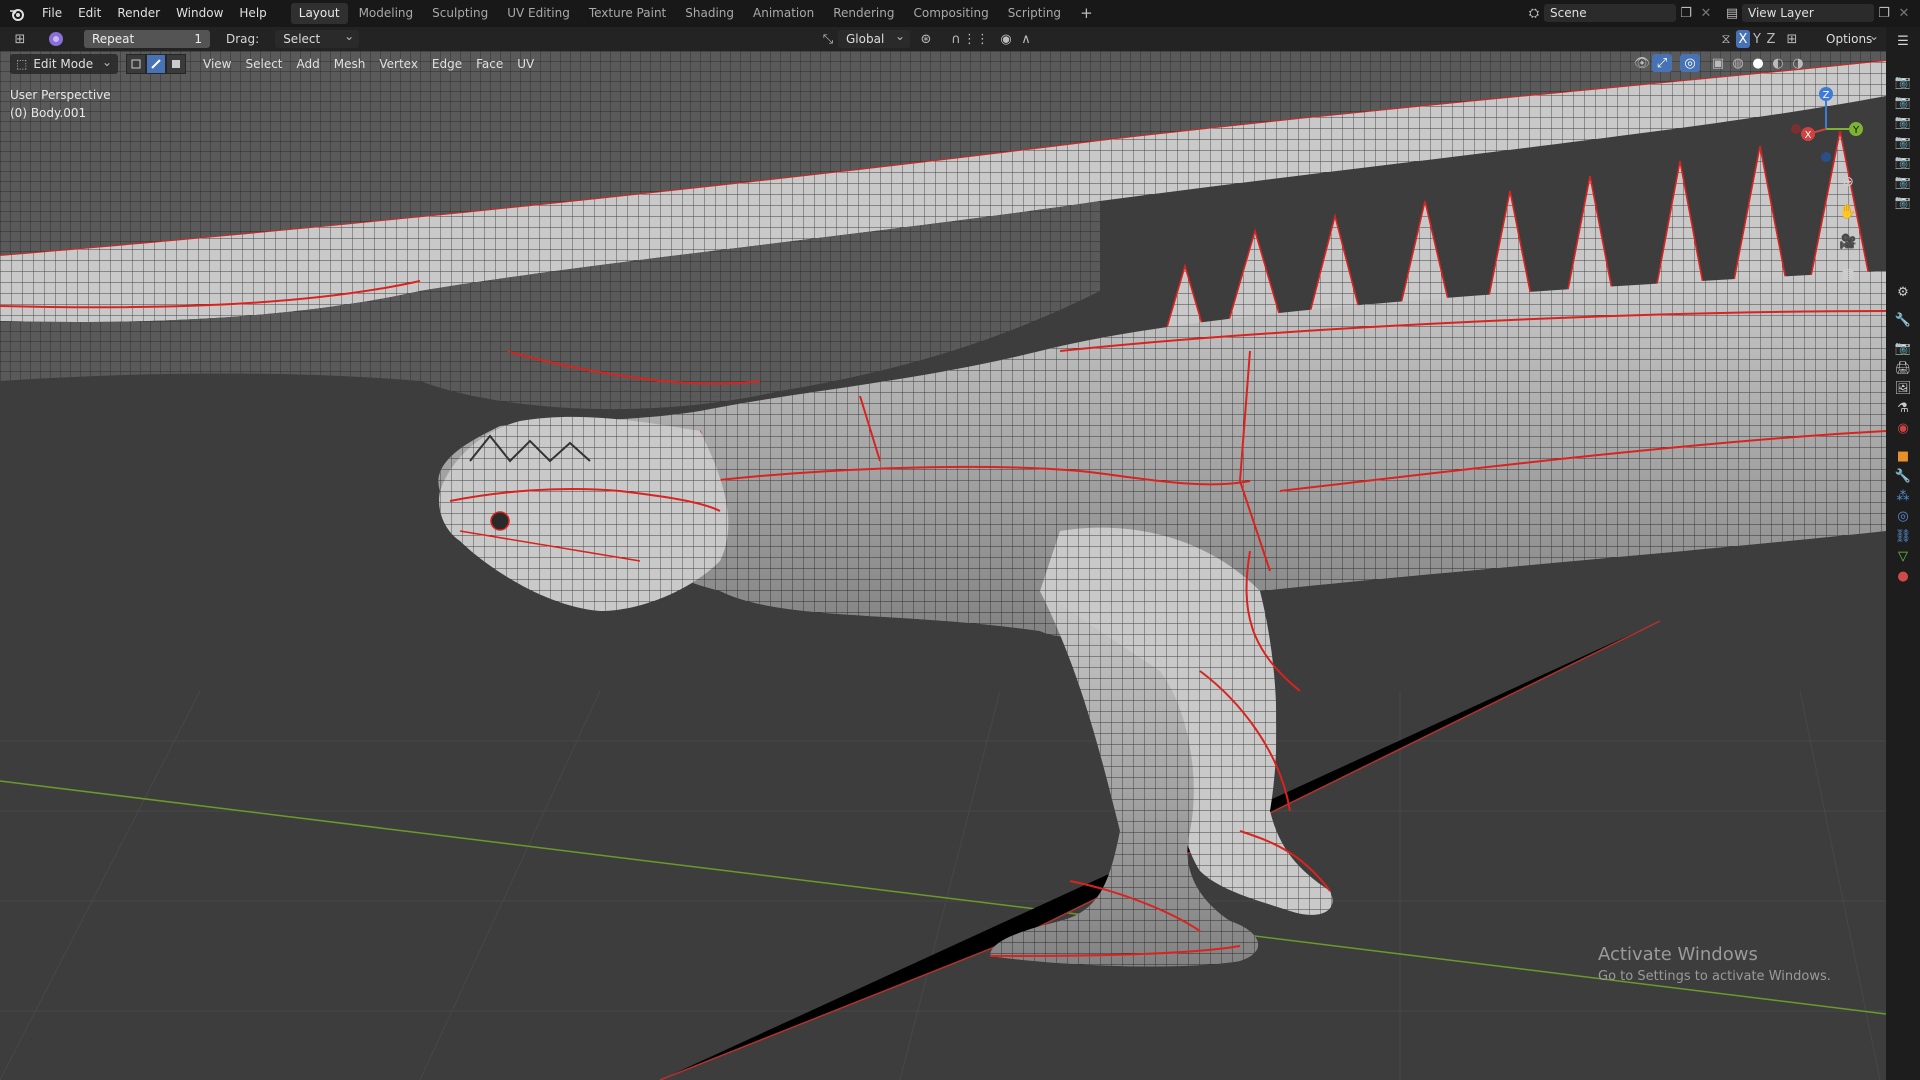  What do you see at coordinates (1662, 63) in the screenshot?
I see `gizmo-toggle-icon: ⤢` at bounding box center [1662, 63].